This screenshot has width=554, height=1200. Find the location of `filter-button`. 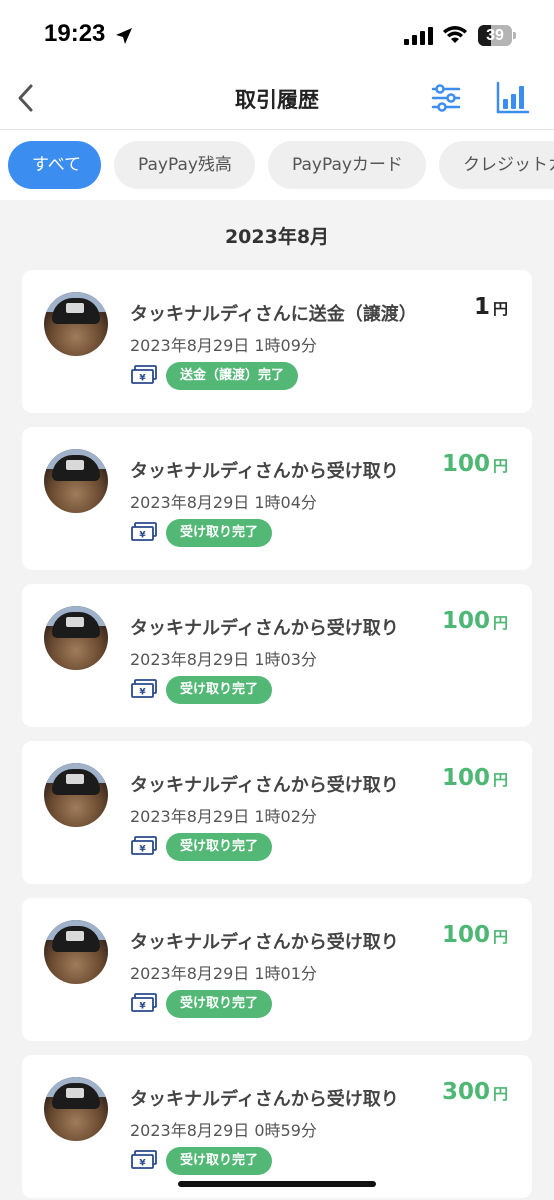

filter-button is located at coordinates (446, 98).